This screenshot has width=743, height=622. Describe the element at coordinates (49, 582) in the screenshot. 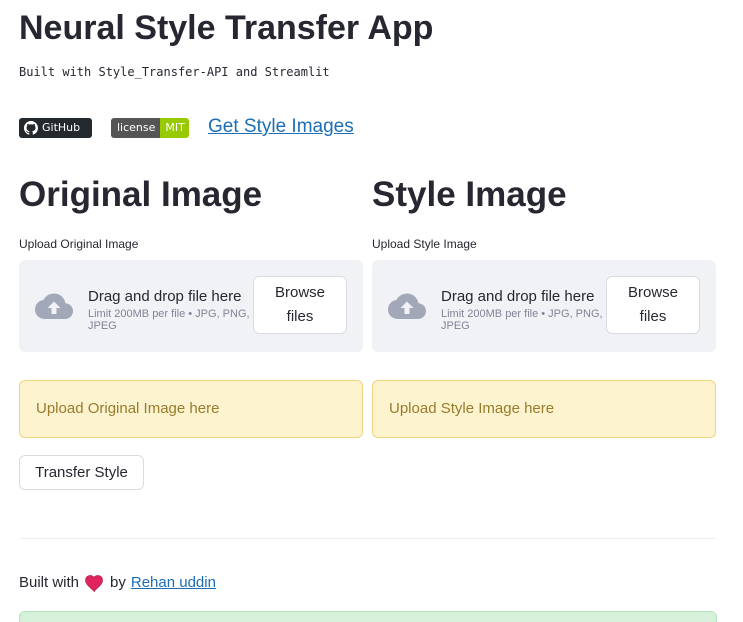

I see `footer-built-with: Built with` at that location.